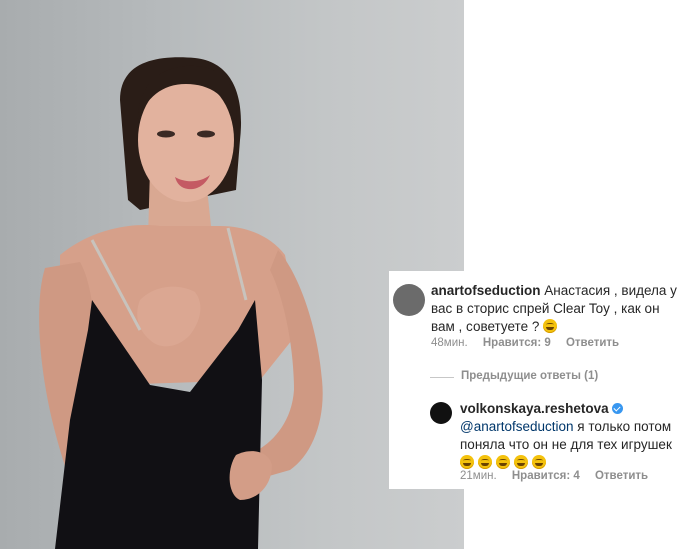 This screenshot has width=690, height=549. Describe the element at coordinates (617, 408) in the screenshot. I see `verified-badge-icon` at that location.